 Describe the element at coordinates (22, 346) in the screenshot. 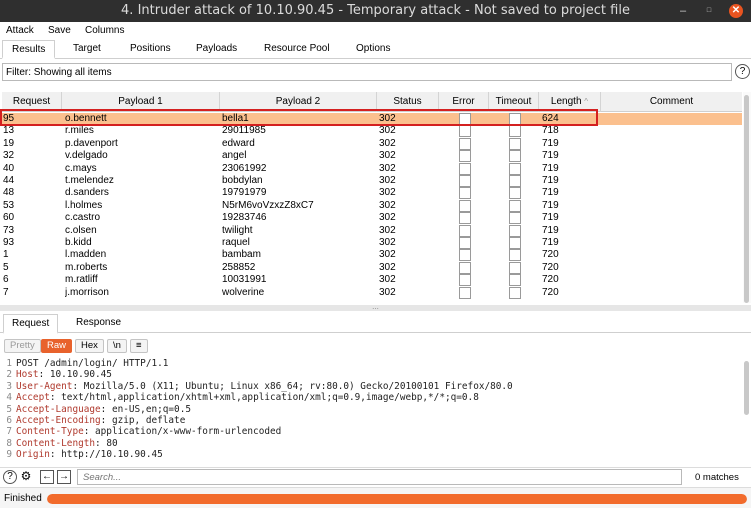

I see `pretty-button: Pretty` at that location.